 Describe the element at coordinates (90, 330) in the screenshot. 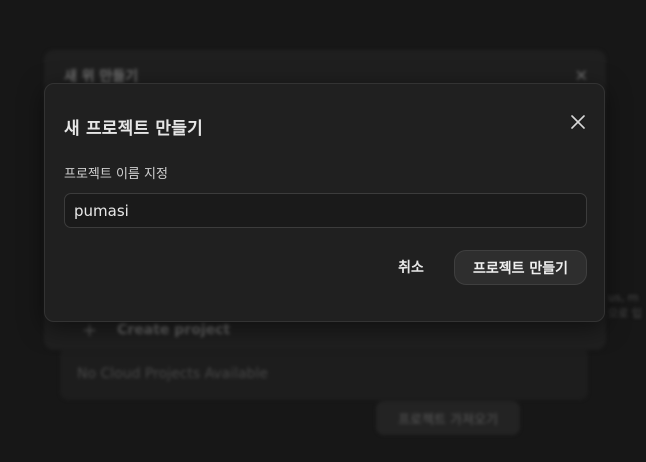

I see `plus-icon: +` at that location.